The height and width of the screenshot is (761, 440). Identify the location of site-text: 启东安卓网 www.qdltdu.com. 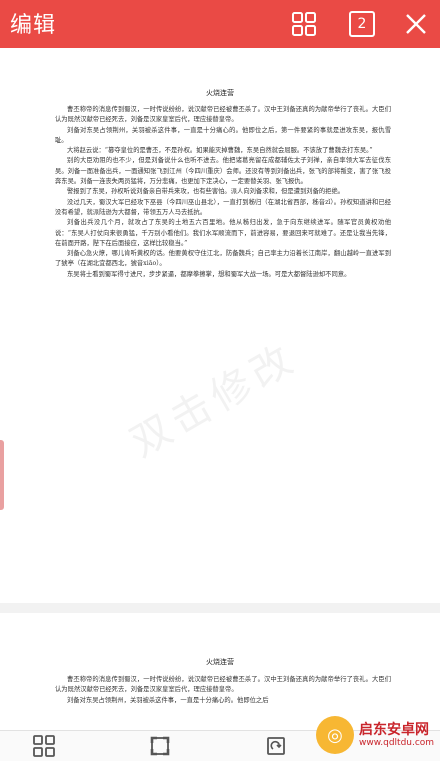
(397, 734).